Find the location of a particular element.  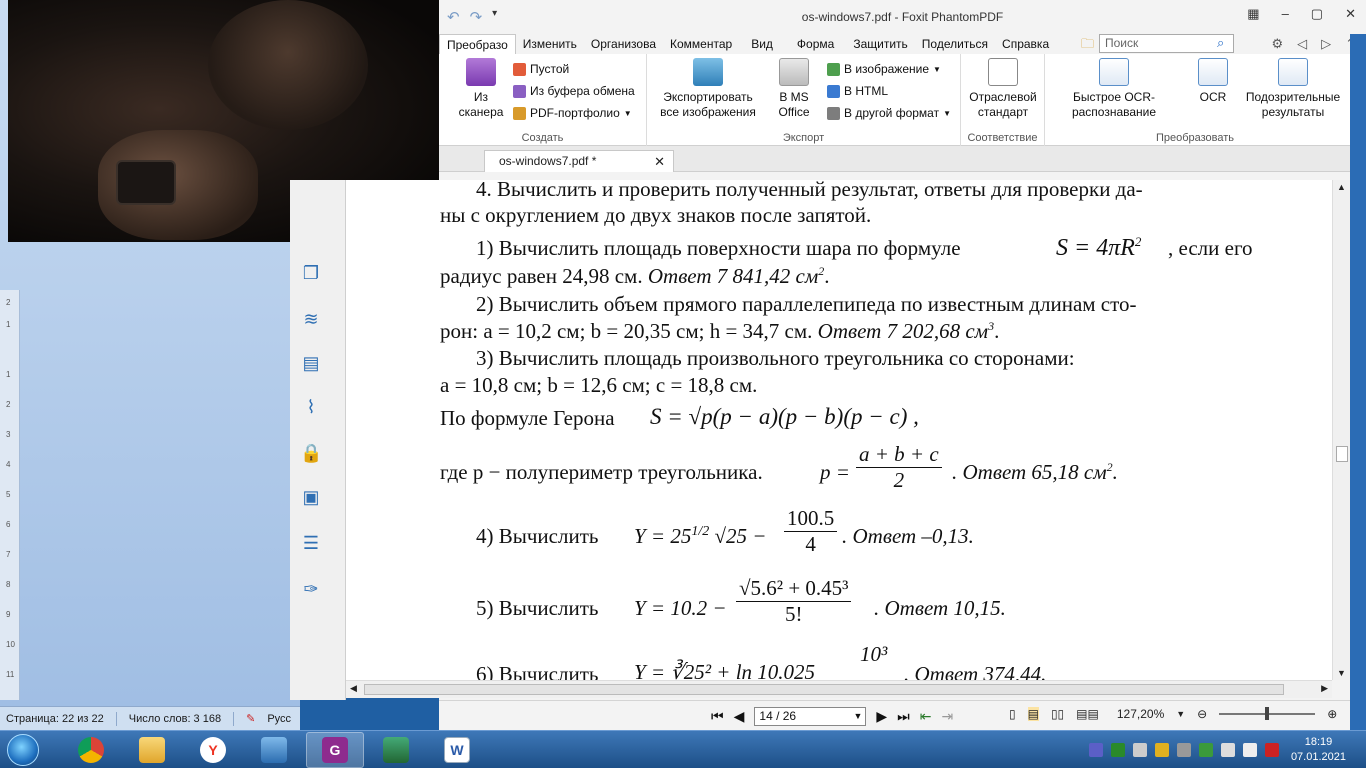

next-view-icon: ⇥ is located at coordinates (948, 716).